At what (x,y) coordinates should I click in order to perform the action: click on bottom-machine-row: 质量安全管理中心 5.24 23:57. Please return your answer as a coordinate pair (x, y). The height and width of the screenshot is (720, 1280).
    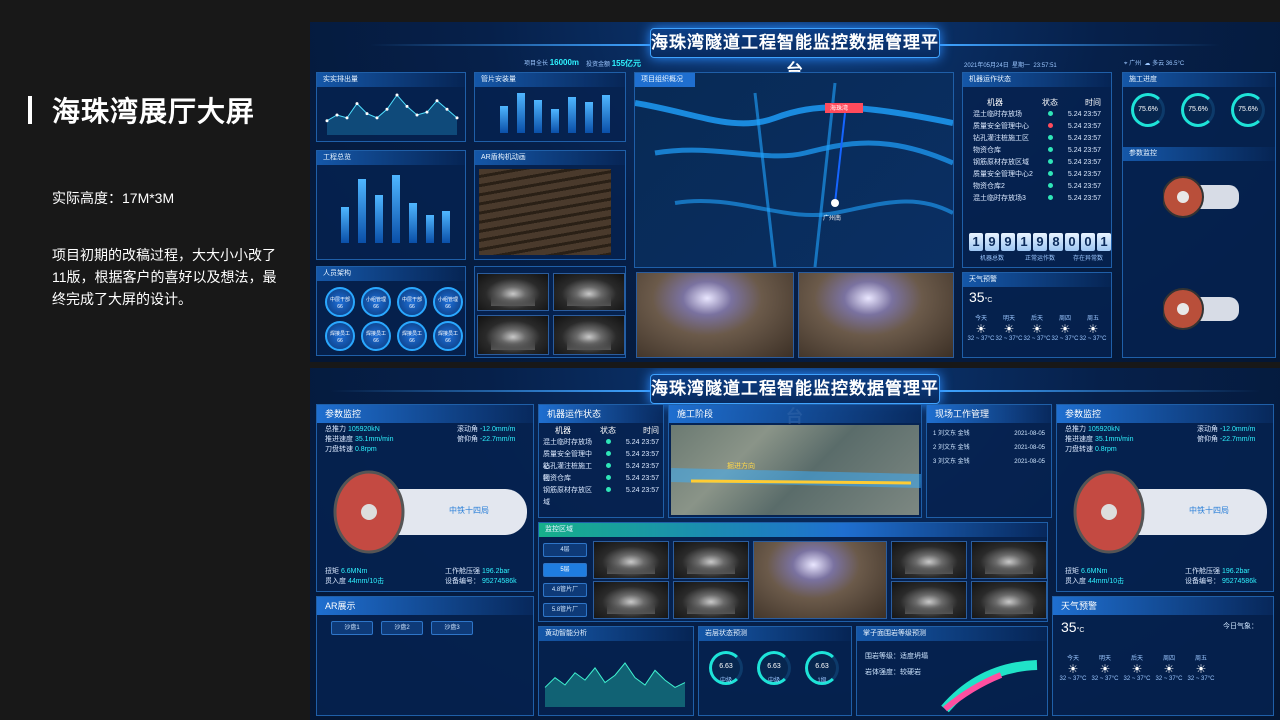
    Looking at the image, I should click on (601, 459).